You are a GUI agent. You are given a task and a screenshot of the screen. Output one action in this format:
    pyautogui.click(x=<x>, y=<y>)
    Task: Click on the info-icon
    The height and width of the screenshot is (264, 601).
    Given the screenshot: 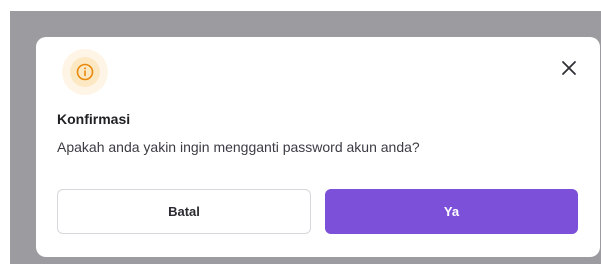 What is the action you would take?
    pyautogui.click(x=85, y=72)
    